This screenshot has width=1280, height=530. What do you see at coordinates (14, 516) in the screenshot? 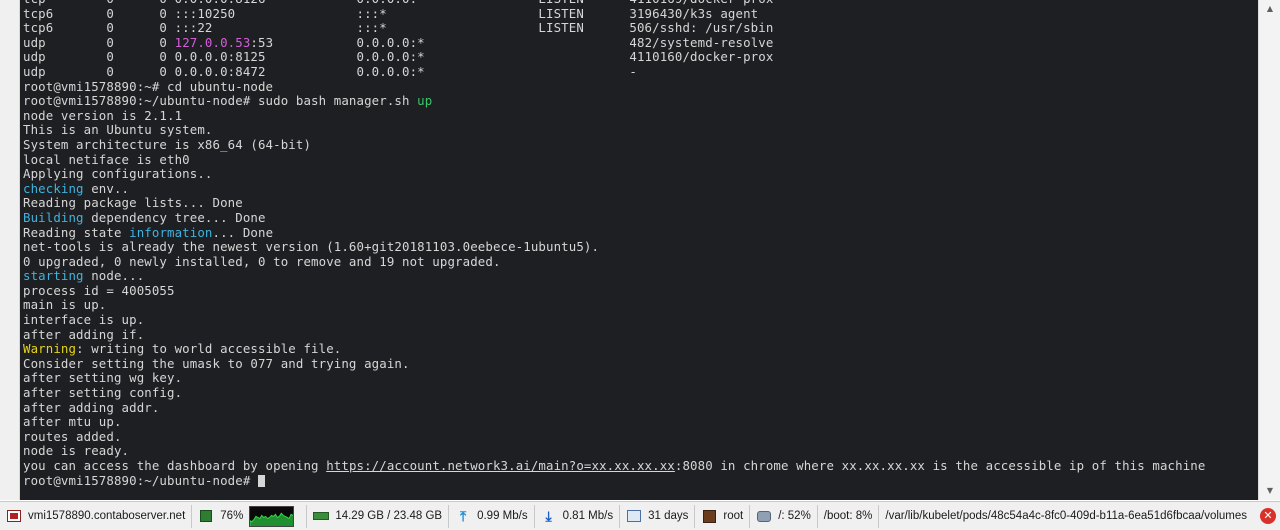
I see `server-icon` at bounding box center [14, 516].